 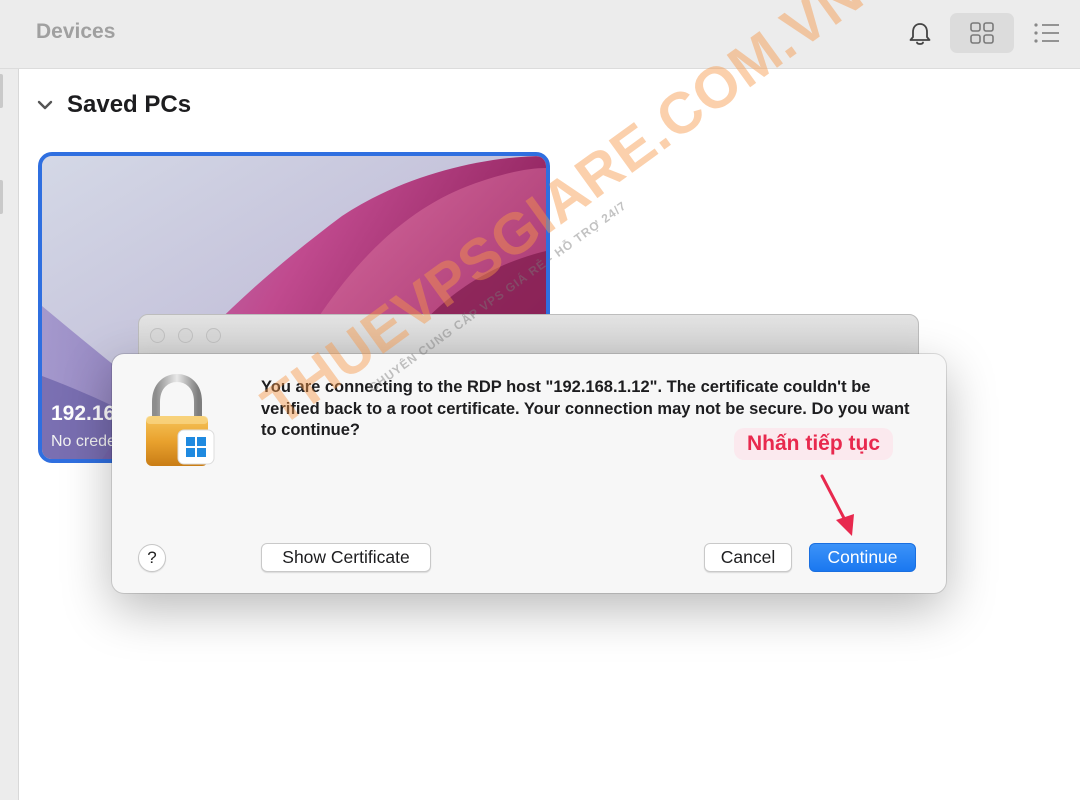 I want to click on grid-view-icon, so click(x=982, y=33).